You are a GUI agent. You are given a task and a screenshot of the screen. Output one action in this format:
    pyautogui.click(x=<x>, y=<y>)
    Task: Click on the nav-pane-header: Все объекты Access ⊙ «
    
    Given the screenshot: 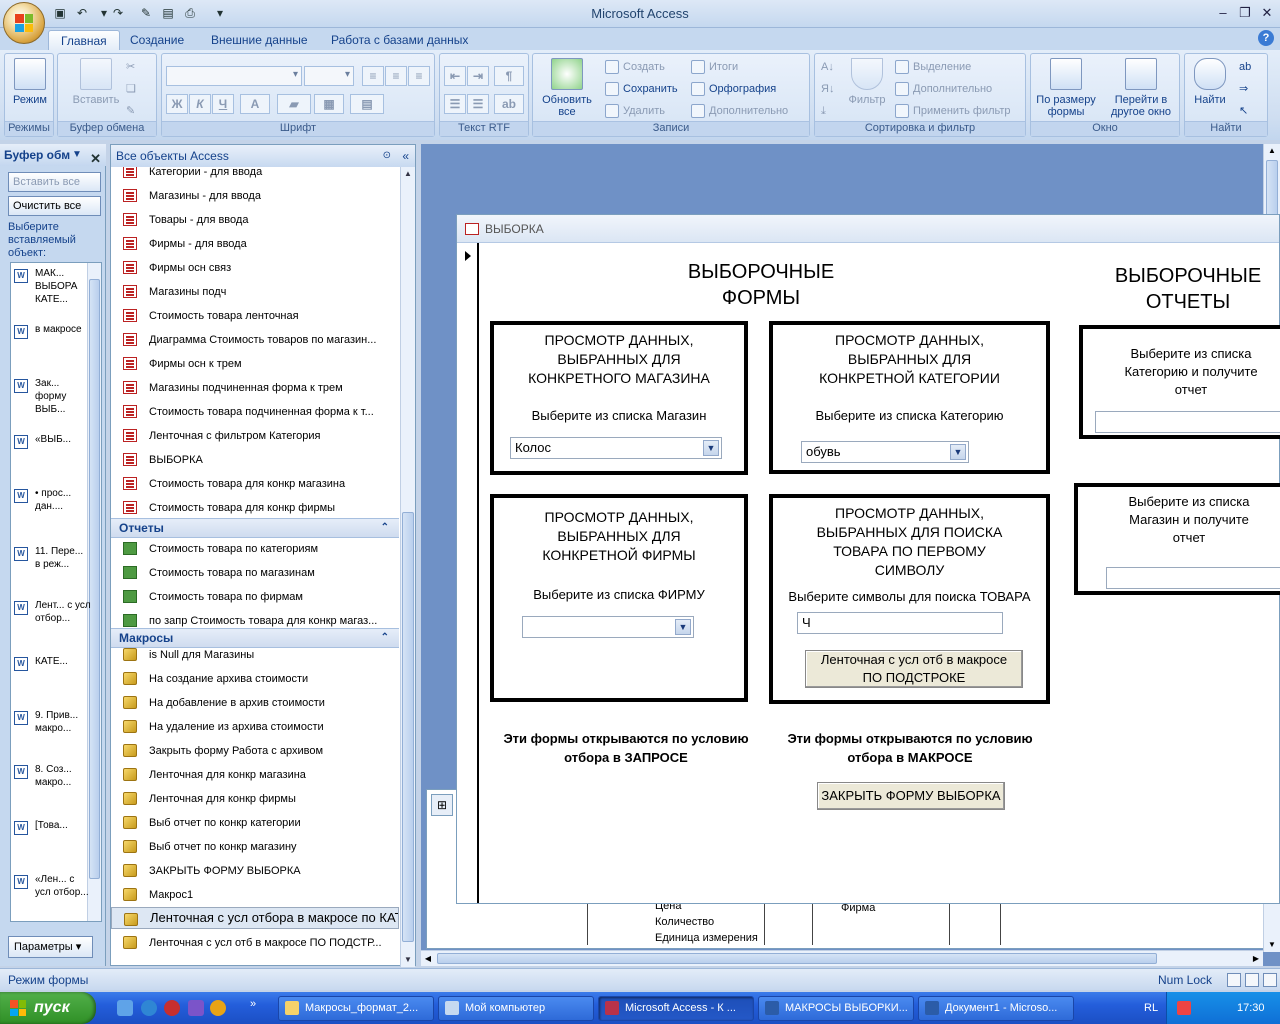 What is the action you would take?
    pyautogui.click(x=263, y=156)
    